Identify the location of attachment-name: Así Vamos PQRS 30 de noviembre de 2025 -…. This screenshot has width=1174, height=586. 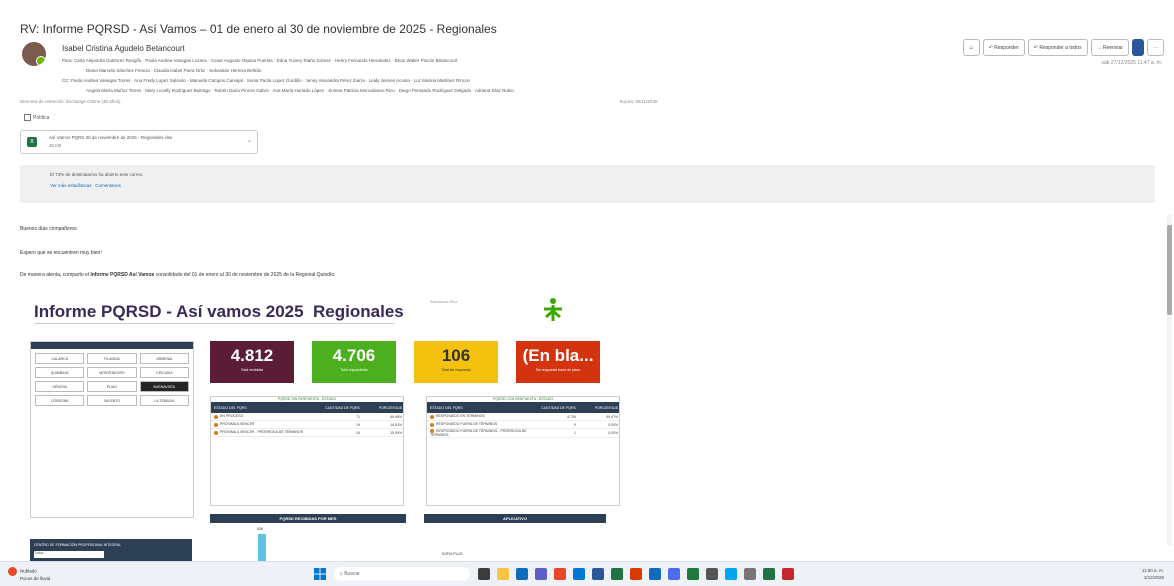
(111, 137).